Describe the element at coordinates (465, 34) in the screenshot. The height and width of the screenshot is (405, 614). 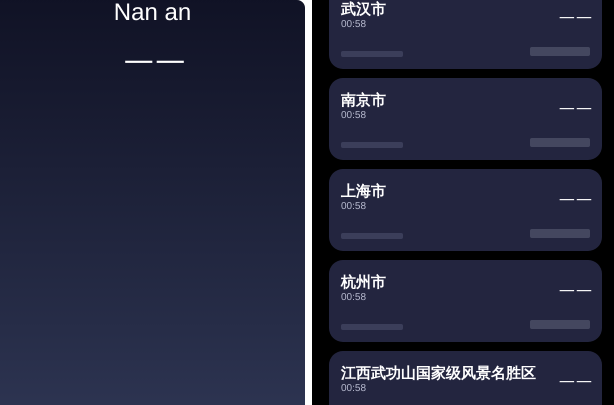
I see `city-card: 武汉市 00:58 — —` at that location.